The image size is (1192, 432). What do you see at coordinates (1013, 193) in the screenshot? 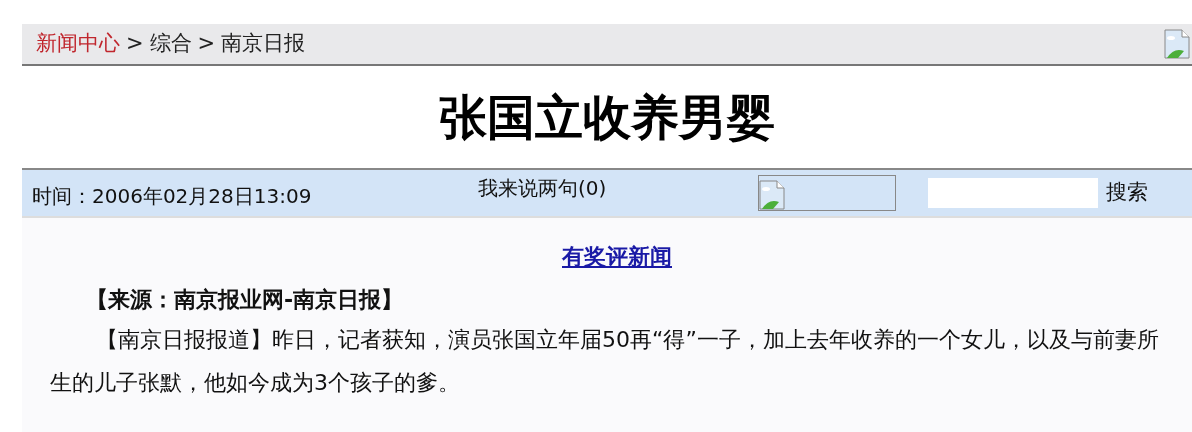
I see `search-field` at bounding box center [1013, 193].